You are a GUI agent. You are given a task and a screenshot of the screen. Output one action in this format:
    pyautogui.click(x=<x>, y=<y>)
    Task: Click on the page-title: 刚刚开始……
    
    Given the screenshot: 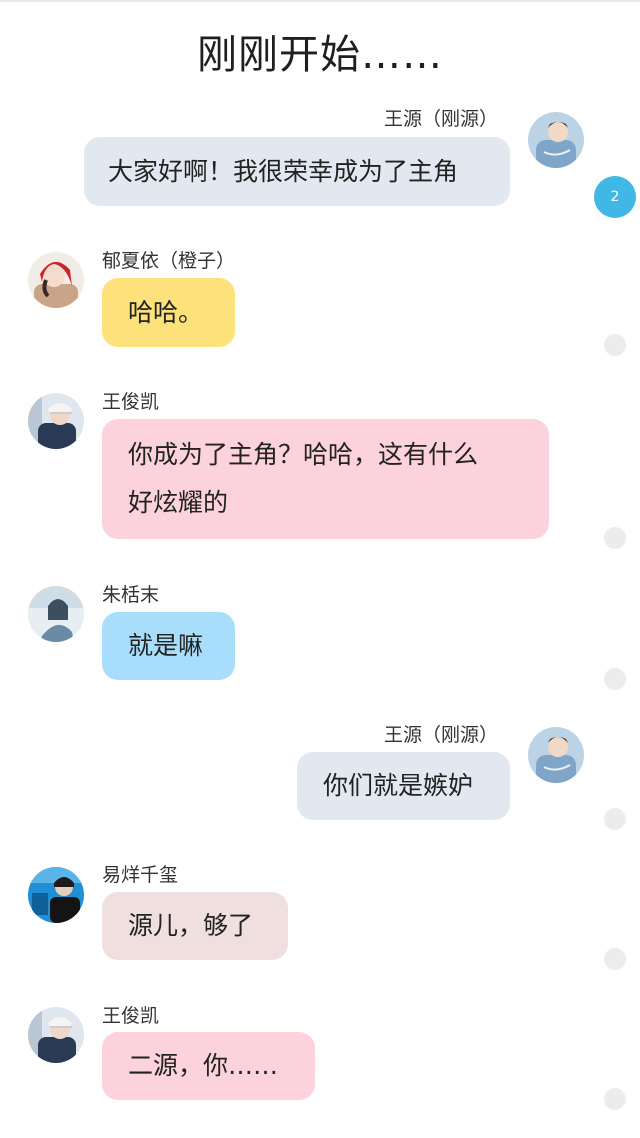 What is the action you would take?
    pyautogui.click(x=320, y=55)
    